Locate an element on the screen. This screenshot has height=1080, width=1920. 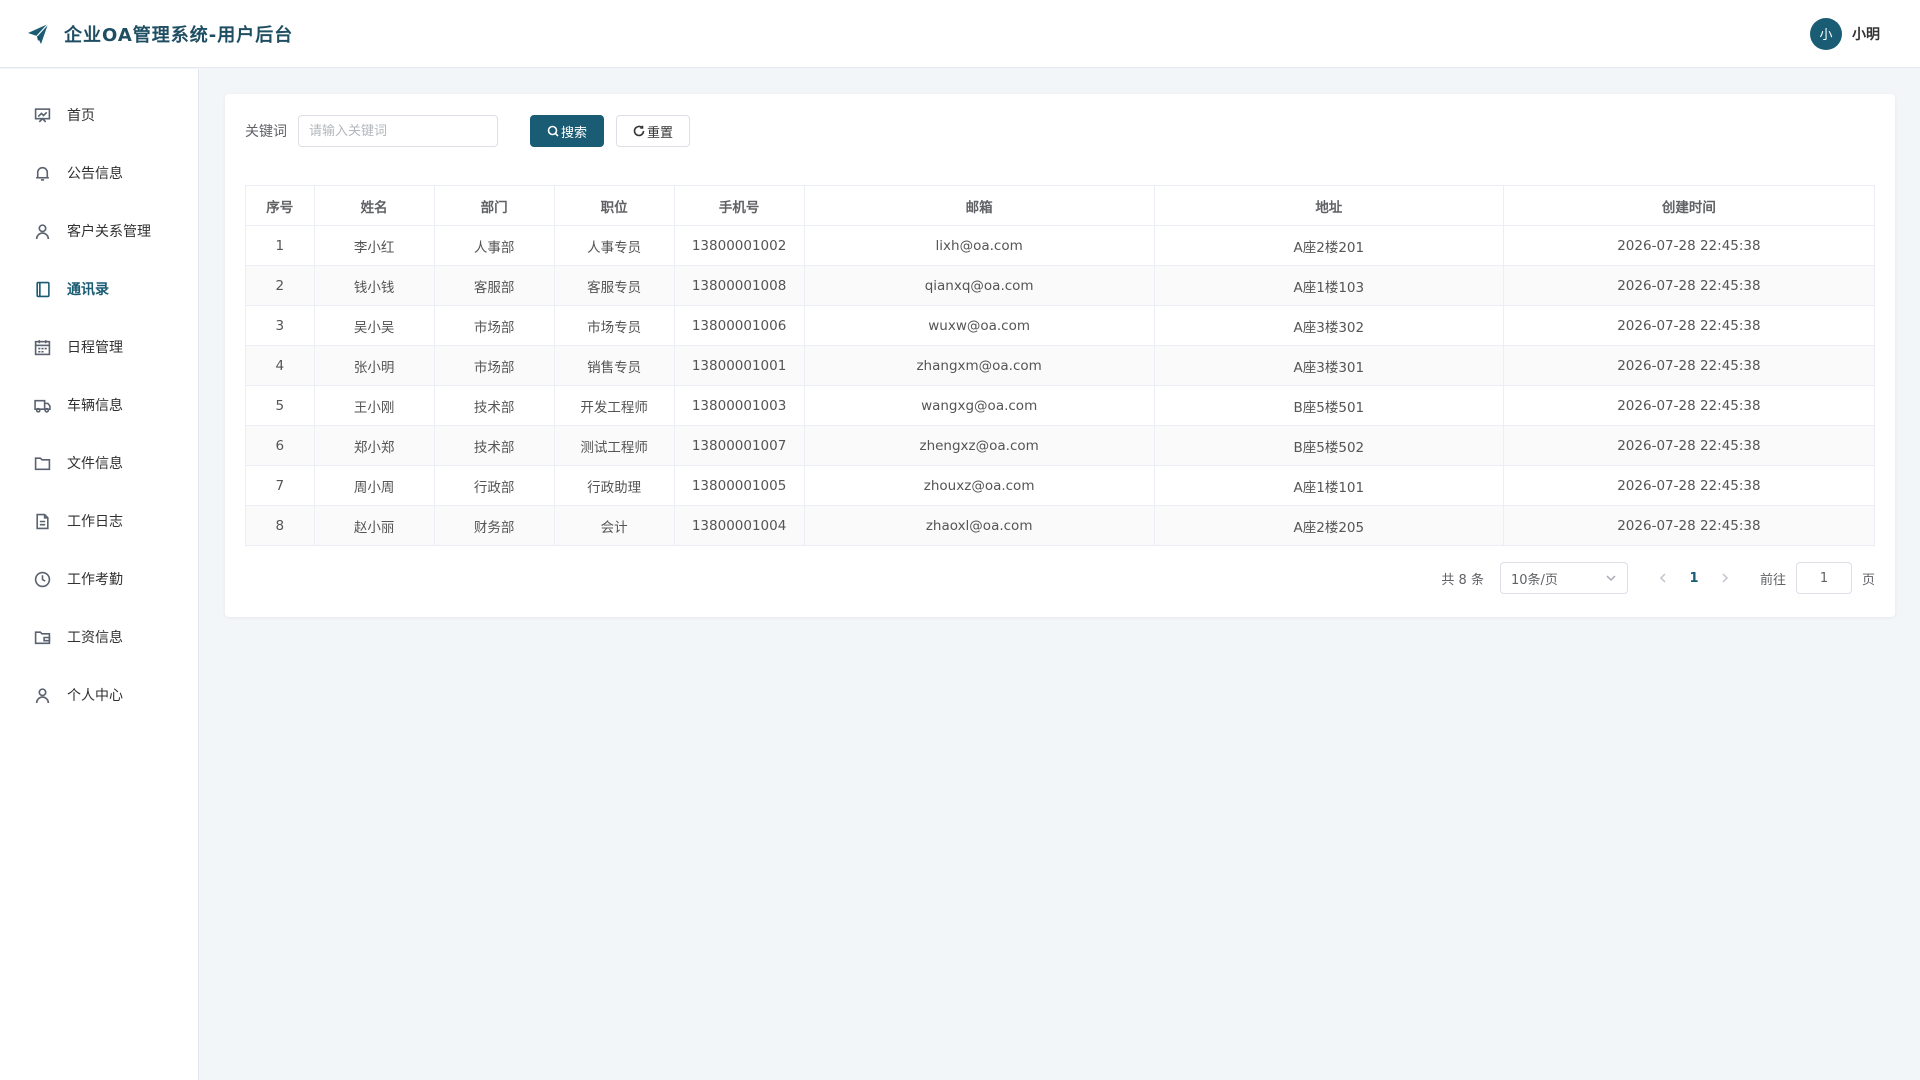
sidebar-item-label: 车辆信息 is located at coordinates (95, 406).